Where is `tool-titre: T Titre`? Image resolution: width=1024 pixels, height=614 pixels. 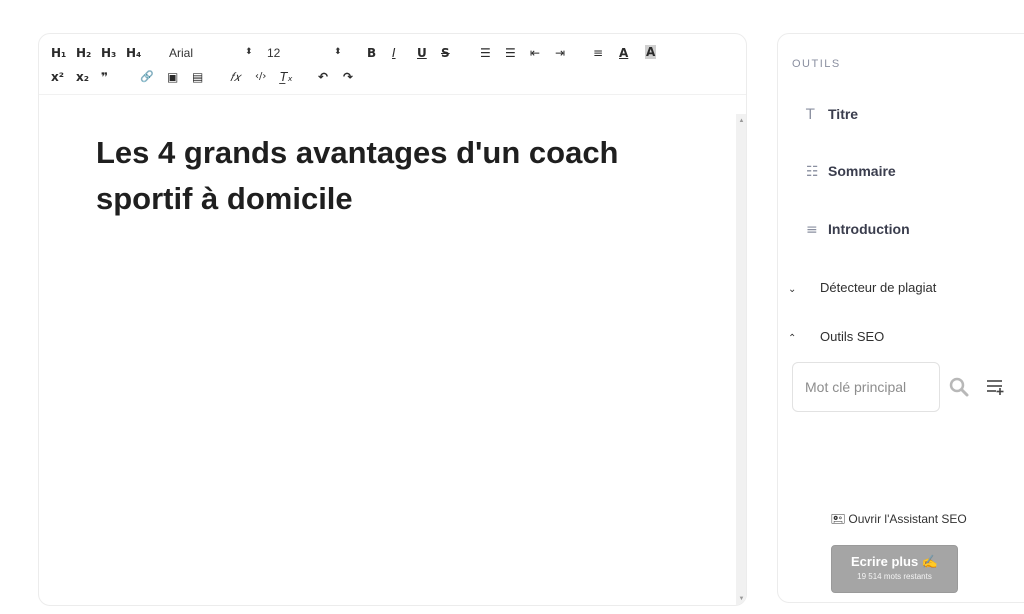
tool-titre: T Titre is located at coordinates (832, 114).